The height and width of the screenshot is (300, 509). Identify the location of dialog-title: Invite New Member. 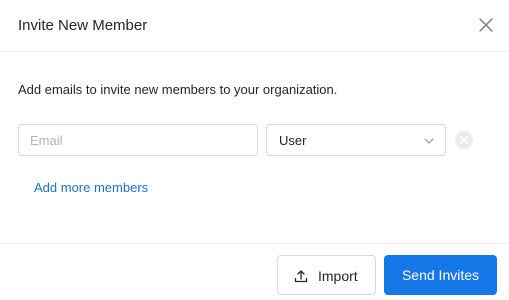
(83, 25).